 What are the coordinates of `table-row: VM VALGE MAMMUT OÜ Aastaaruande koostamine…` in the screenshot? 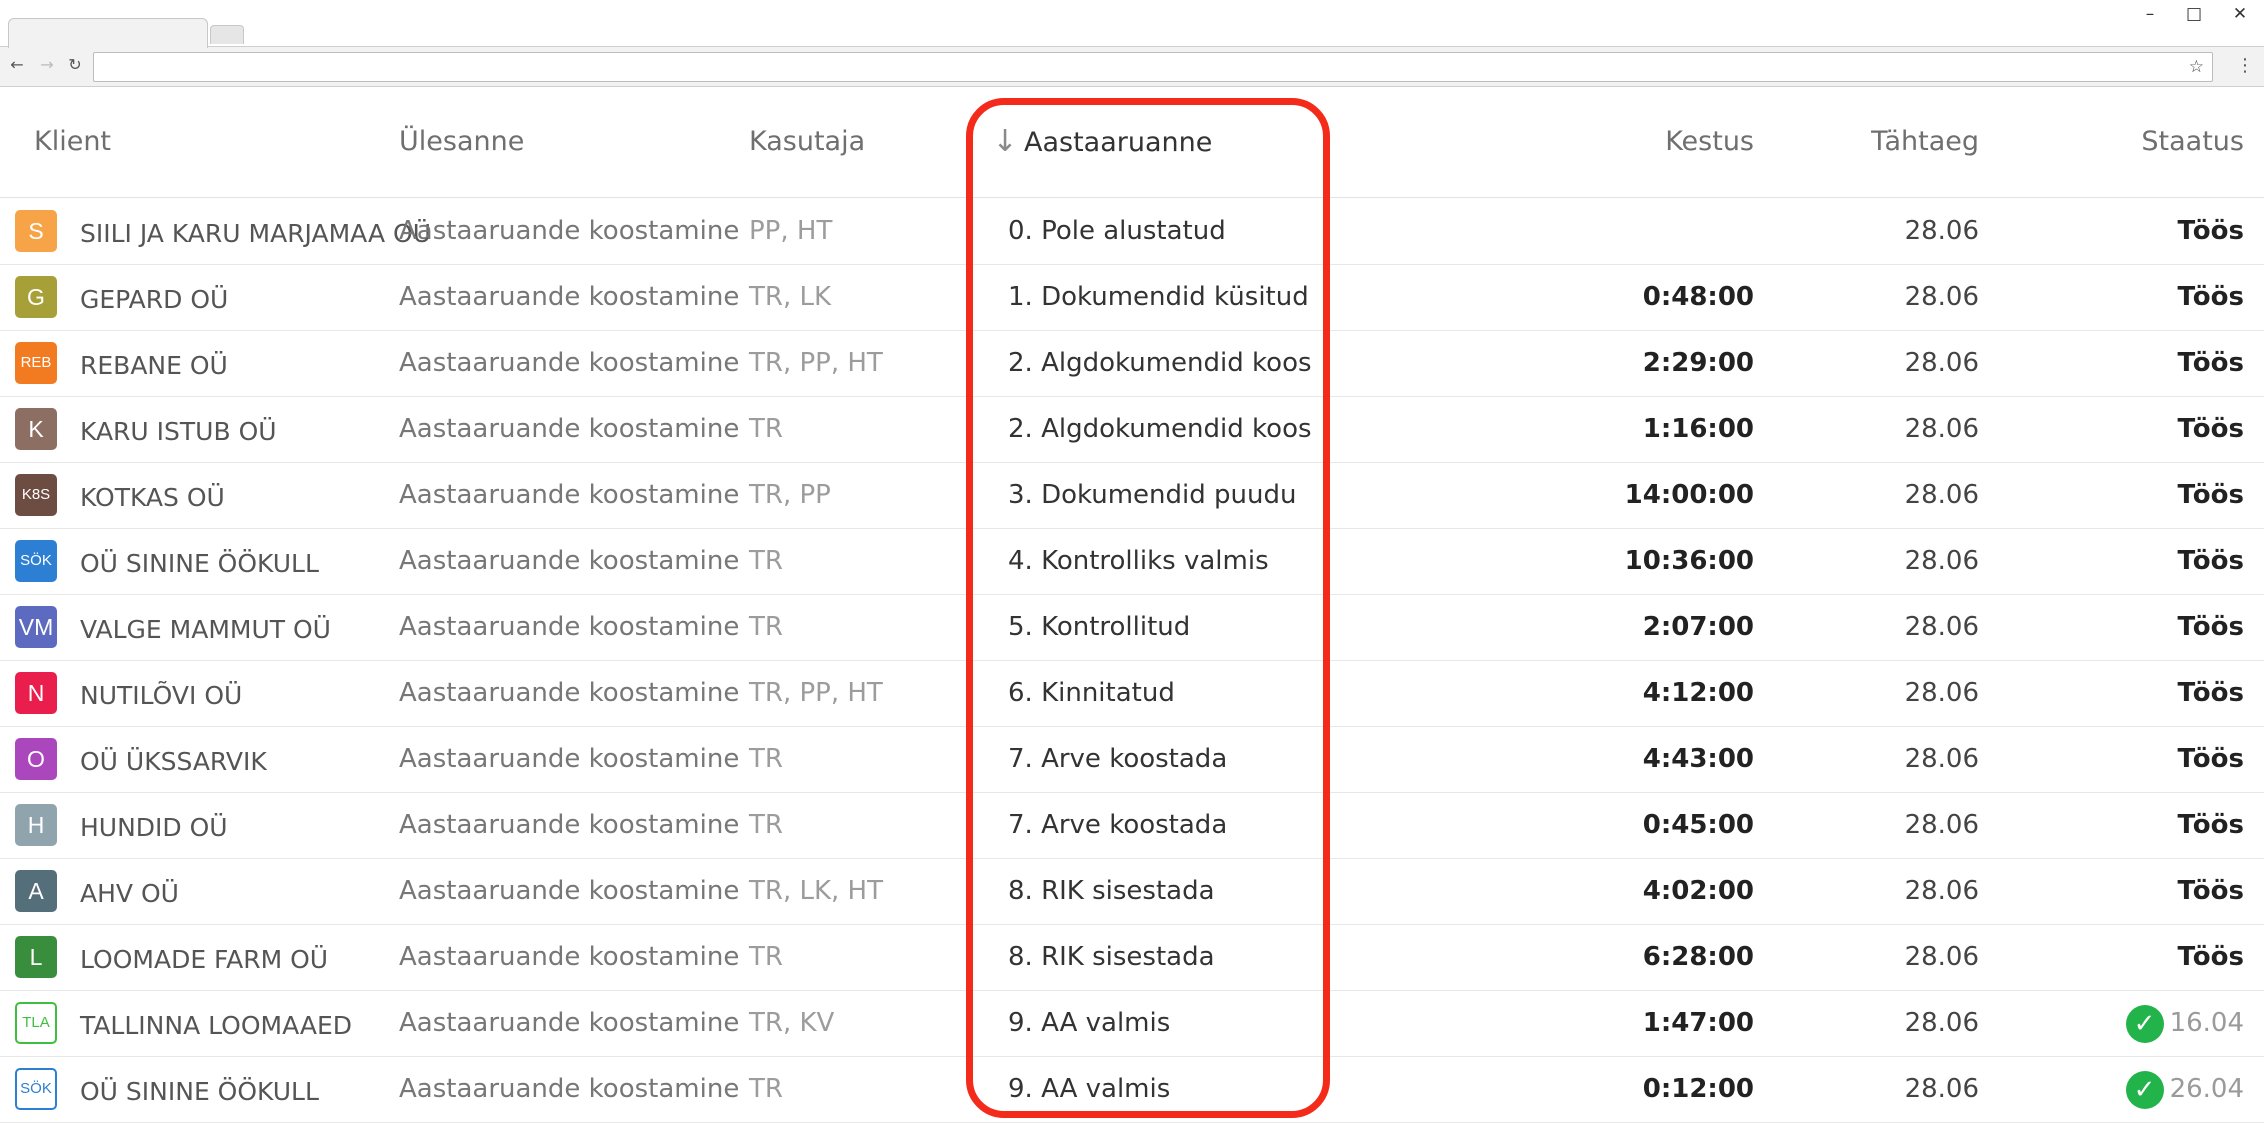 It's located at (1132, 627).